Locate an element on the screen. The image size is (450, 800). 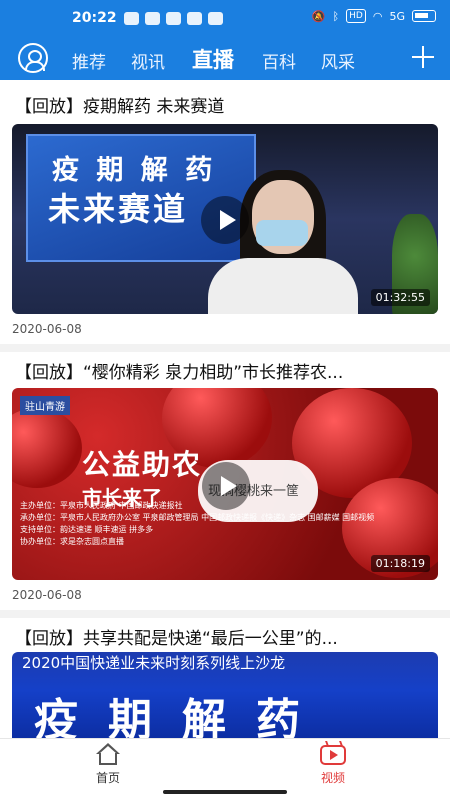
thumbnail-text: 2020中国快递业未来时刻系列线上沙龙 is located at coordinates (154, 663).